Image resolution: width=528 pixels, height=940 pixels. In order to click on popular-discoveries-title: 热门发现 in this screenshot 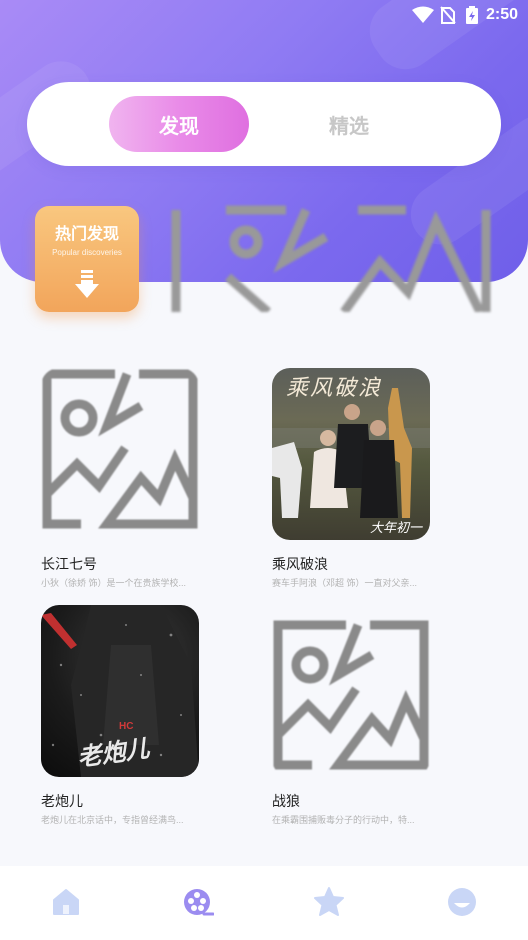, I will do `click(86, 234)`.